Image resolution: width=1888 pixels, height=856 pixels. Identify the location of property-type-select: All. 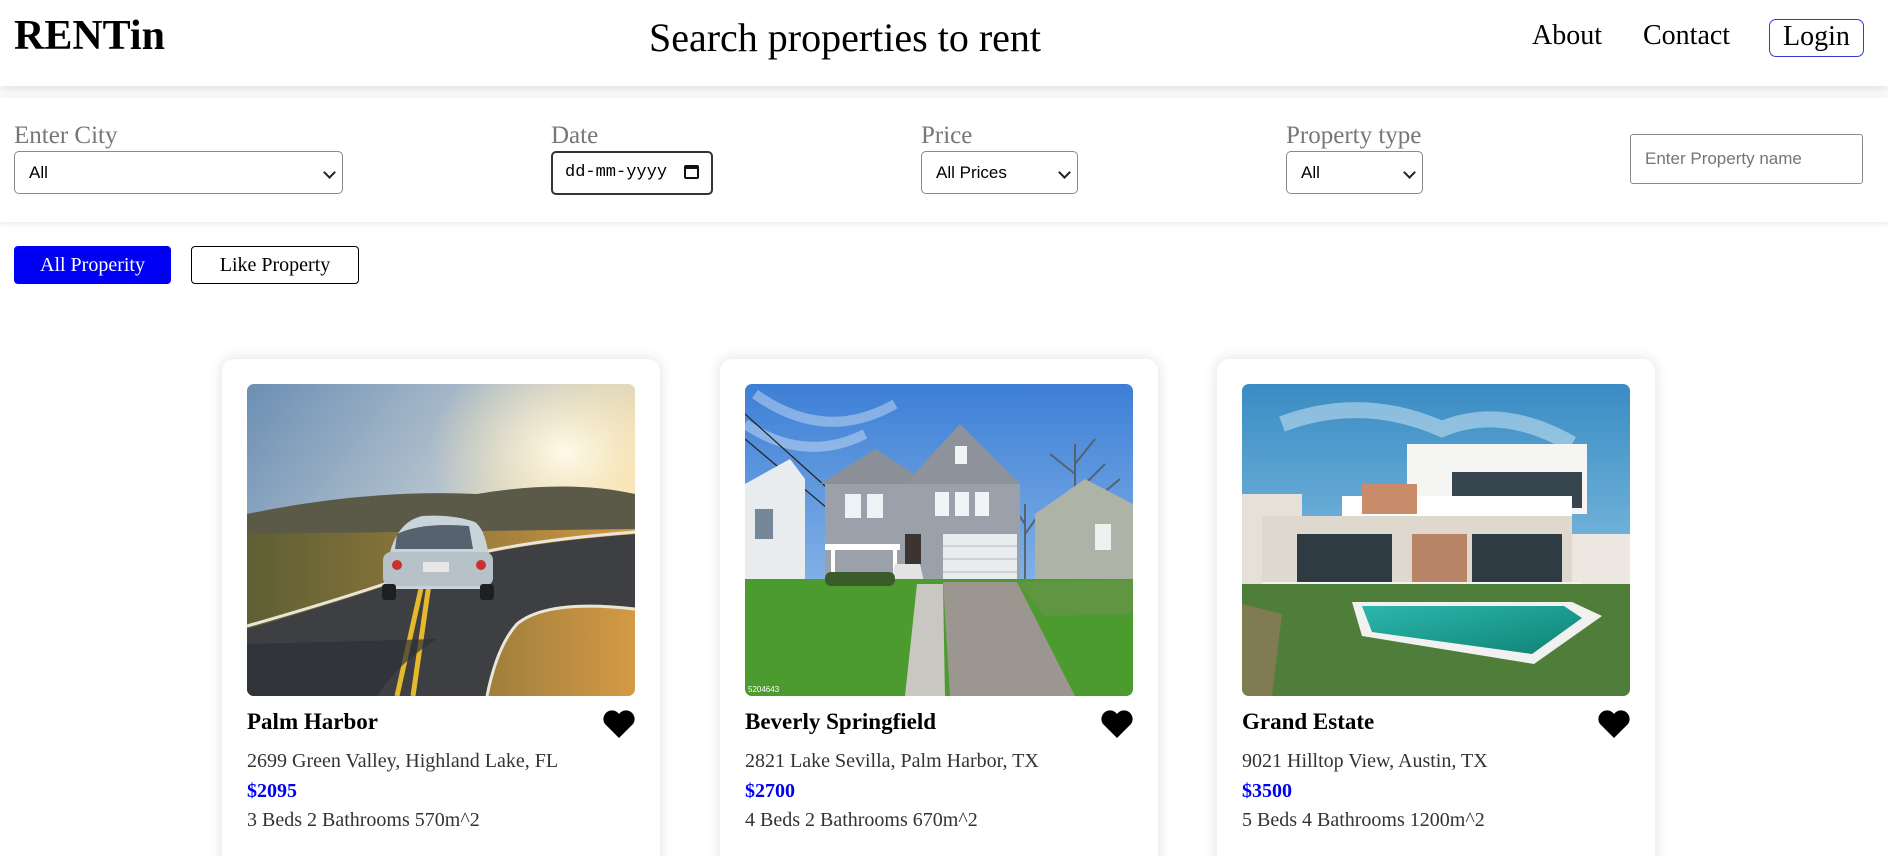
(1354, 172).